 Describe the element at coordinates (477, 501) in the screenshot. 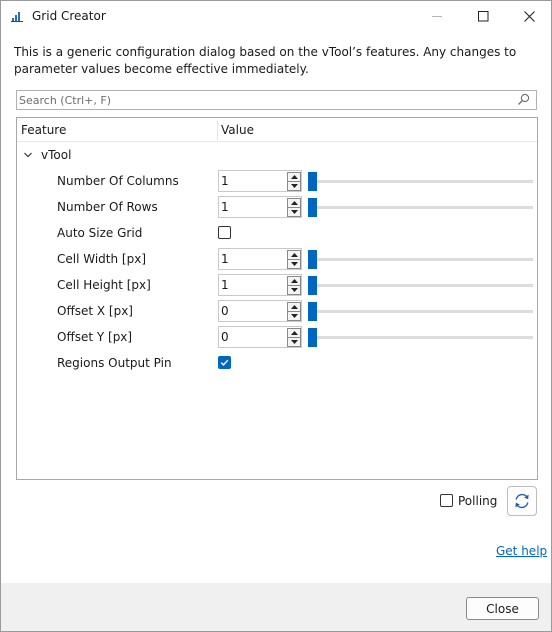

I see `polling-label: Polling` at that location.